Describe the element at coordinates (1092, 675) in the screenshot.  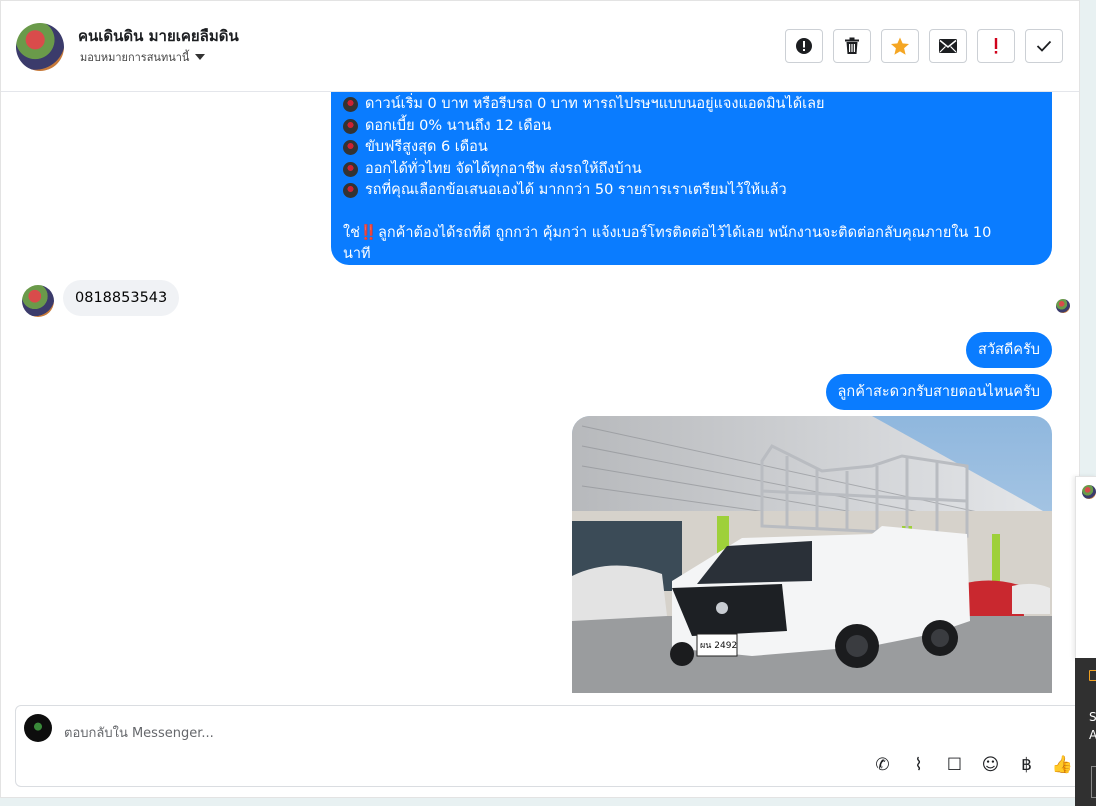
I see `dark-panel-icon` at that location.